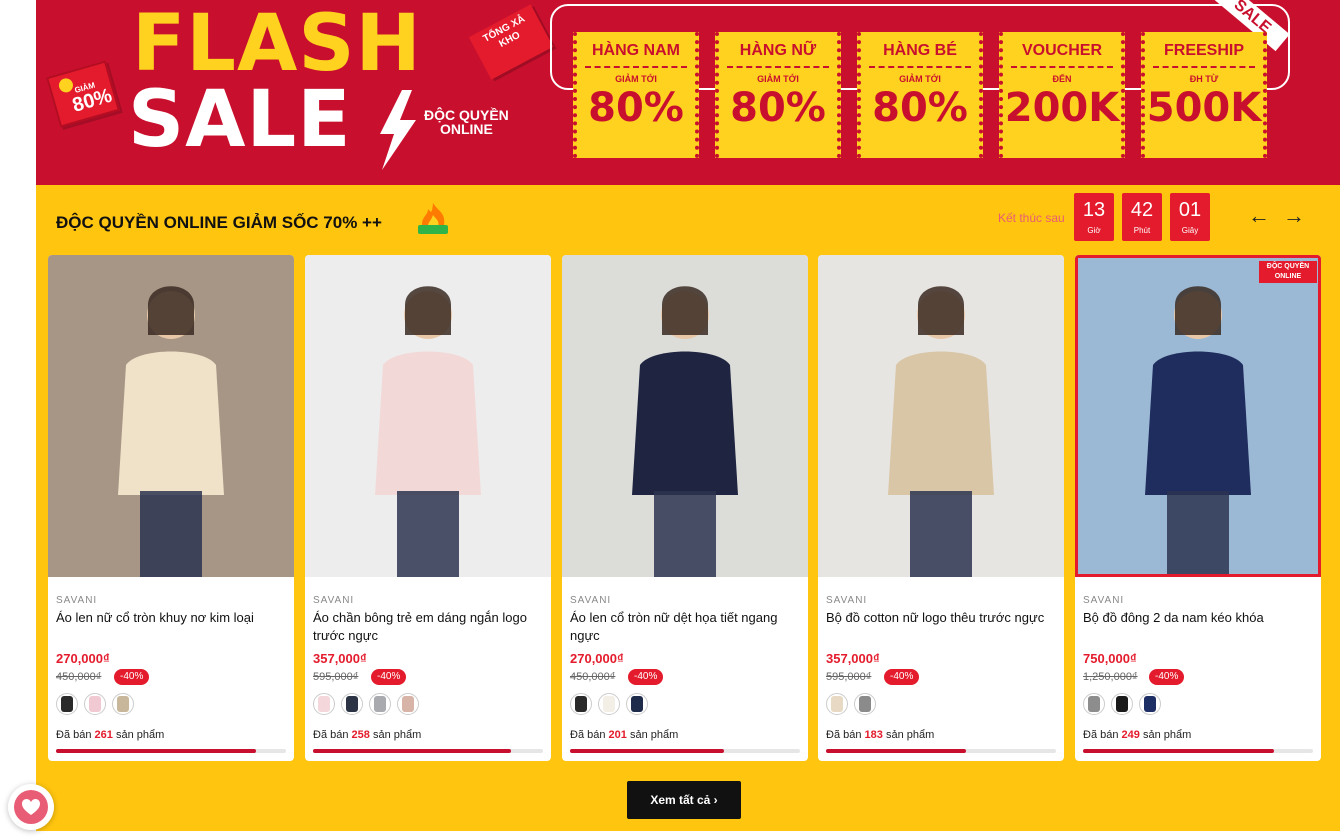 The image size is (1340, 837). What do you see at coordinates (466, 129) in the screenshot?
I see `exclusive-line2: ONLINE` at bounding box center [466, 129].